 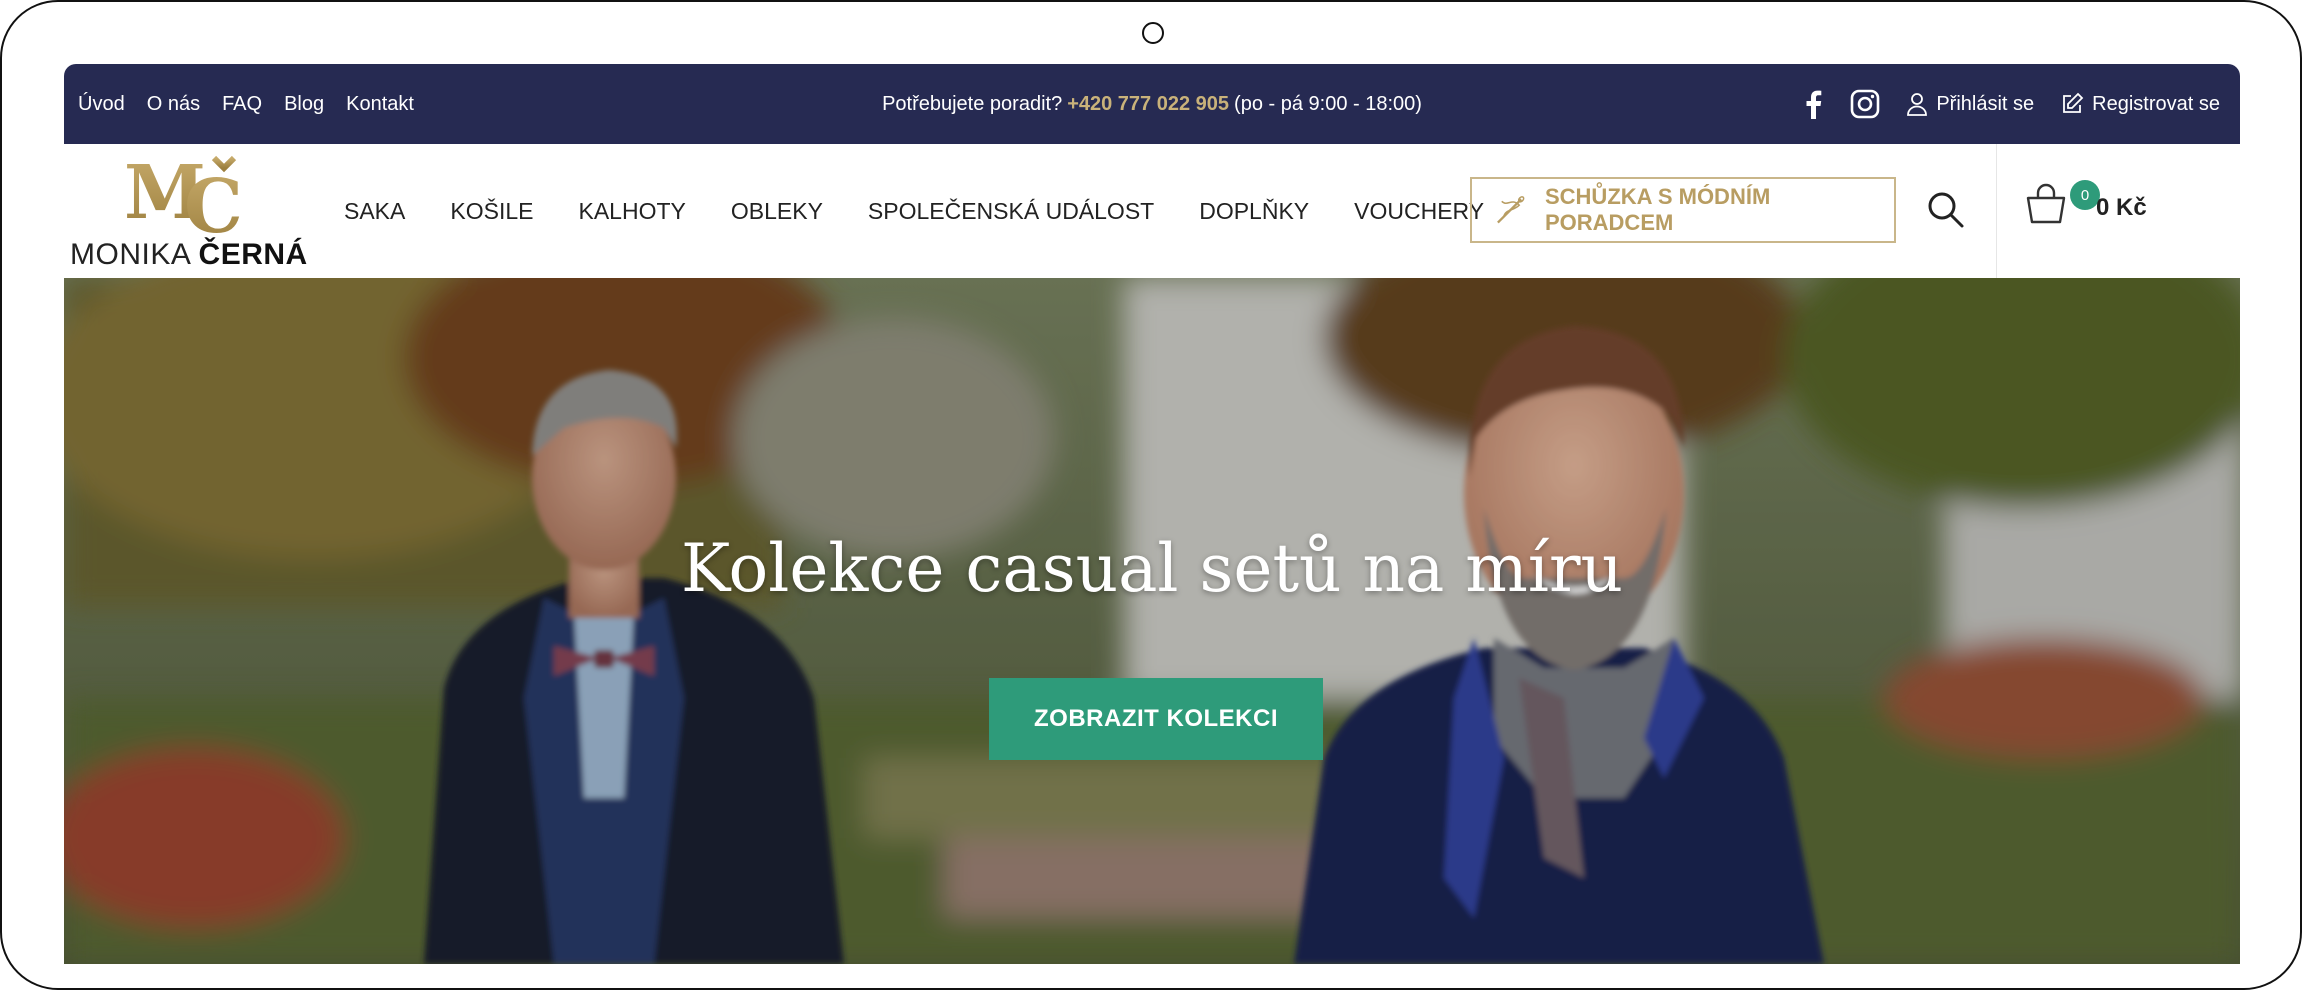 I want to click on opening-hours: (po - pá 9:00 - 18:00), so click(x=1328, y=103).